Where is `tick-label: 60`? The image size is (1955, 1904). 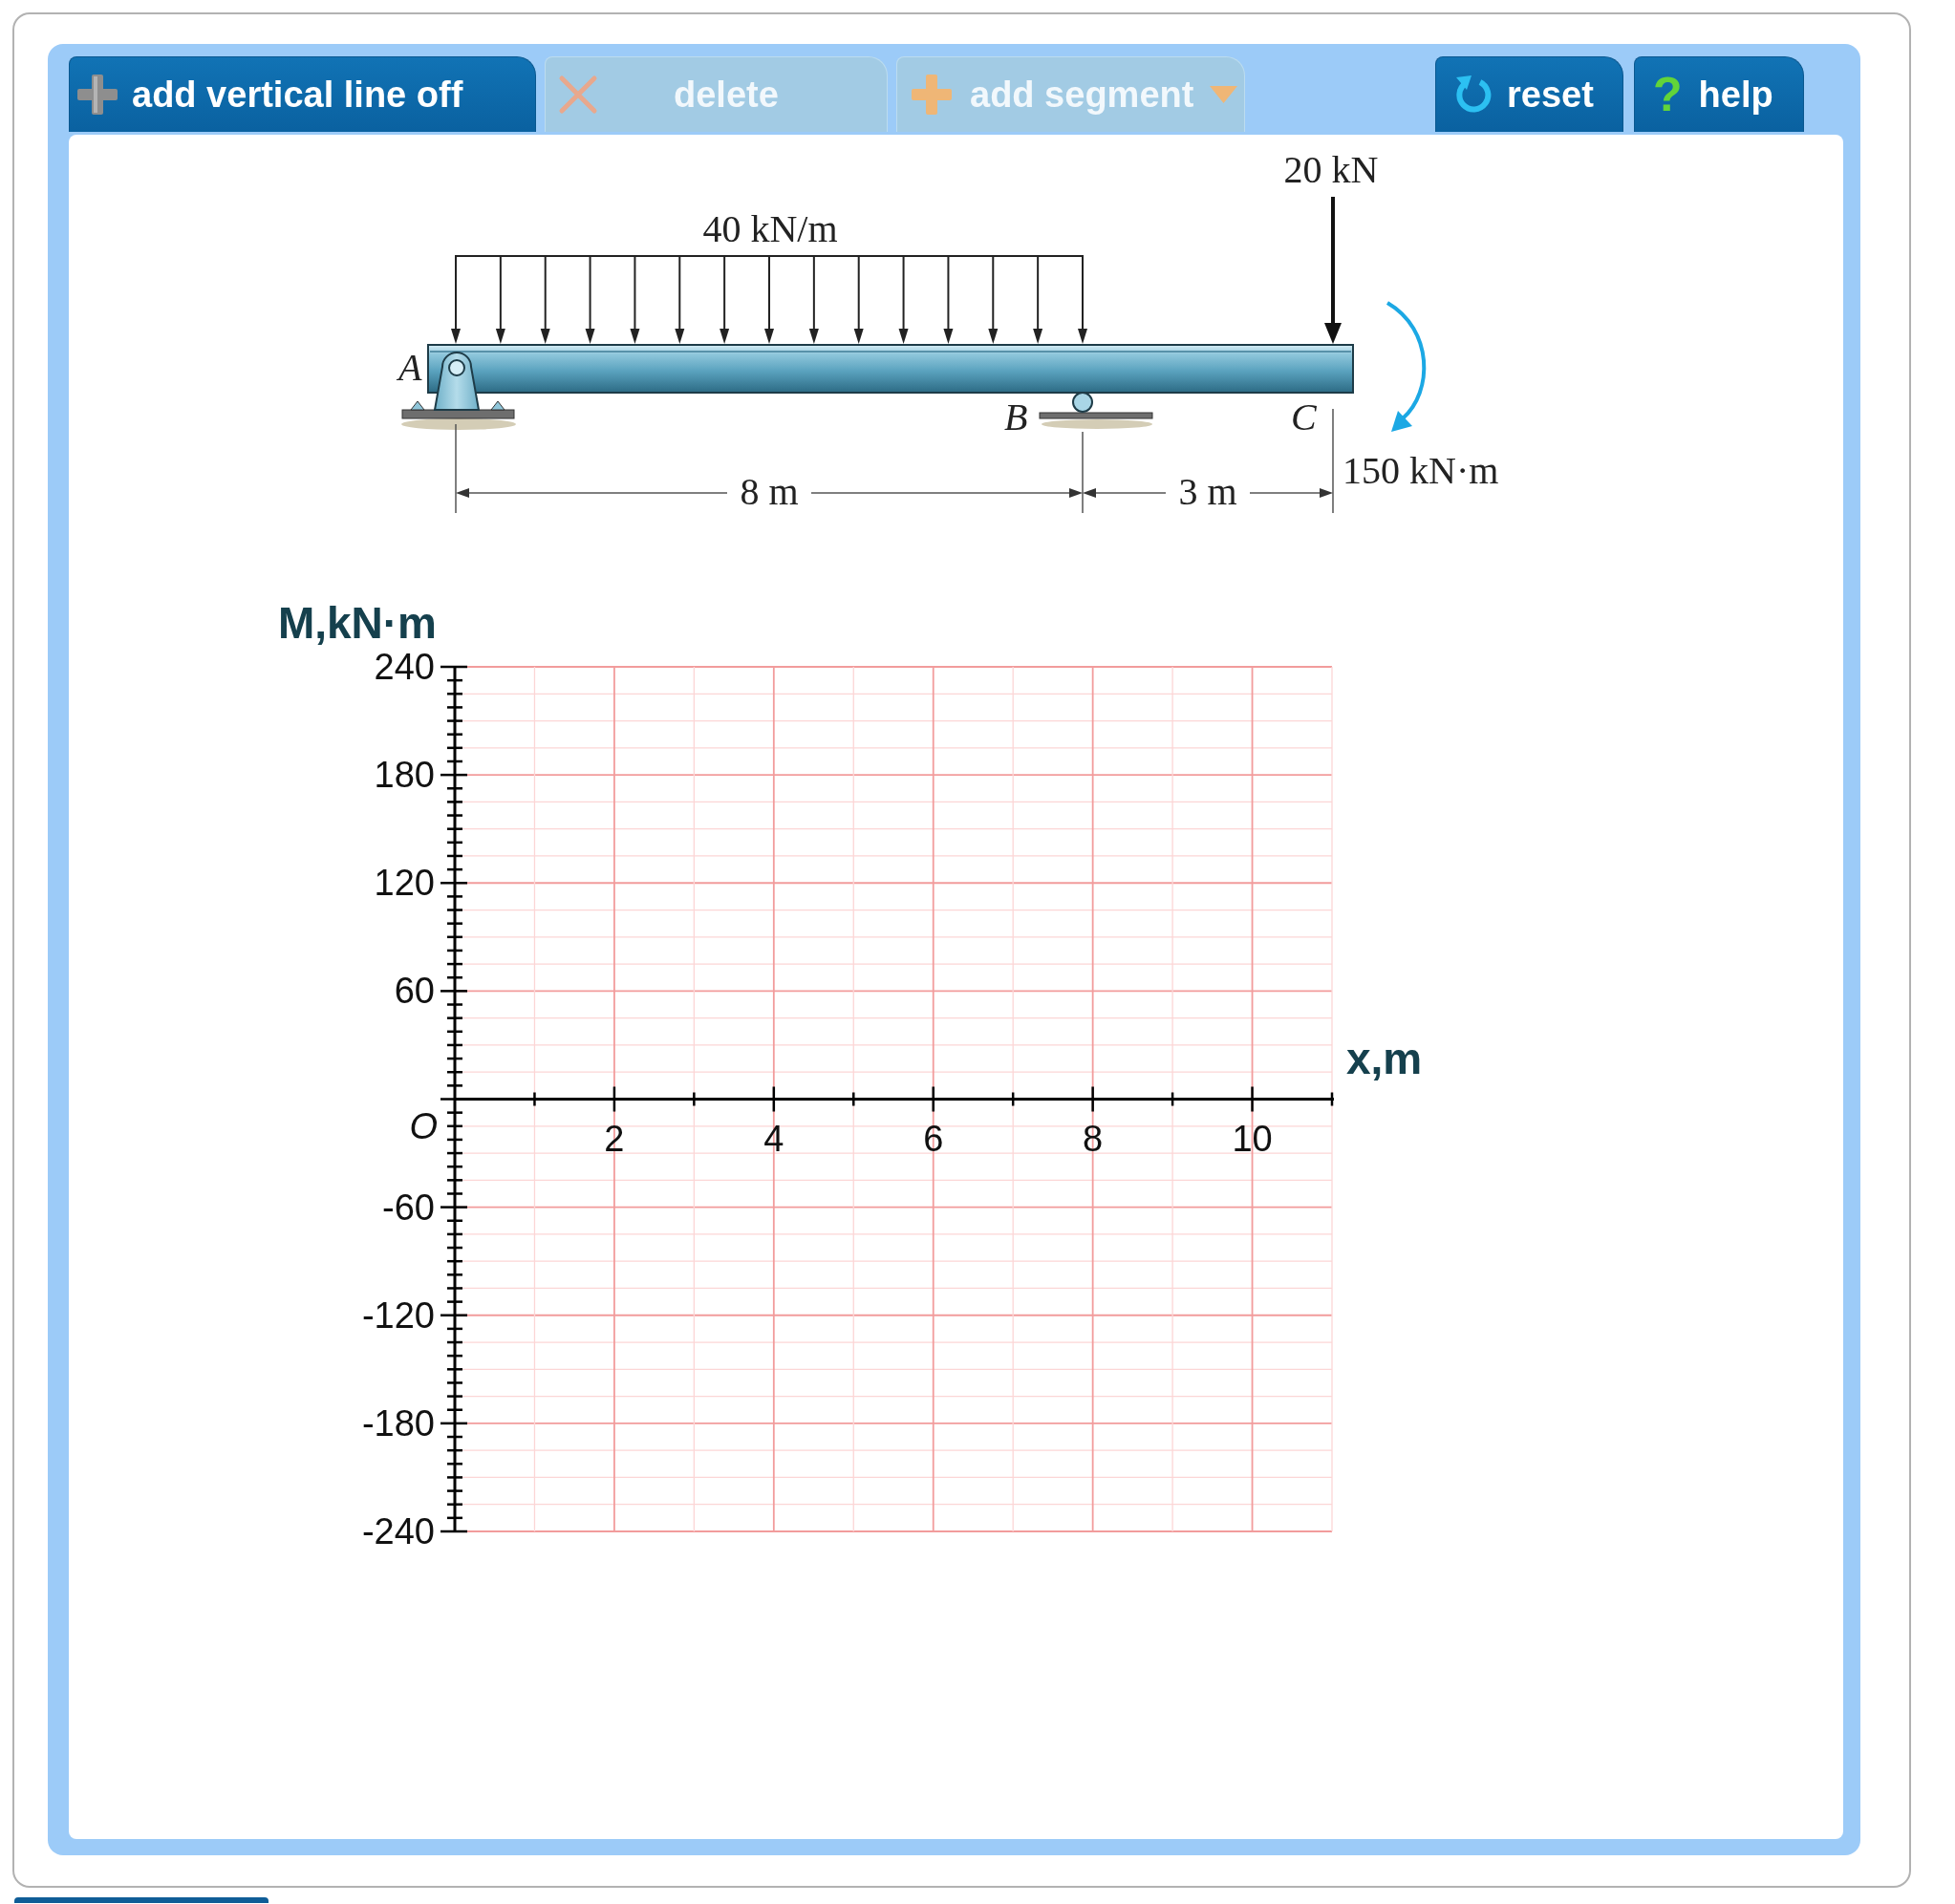 tick-label: 60 is located at coordinates (414, 992).